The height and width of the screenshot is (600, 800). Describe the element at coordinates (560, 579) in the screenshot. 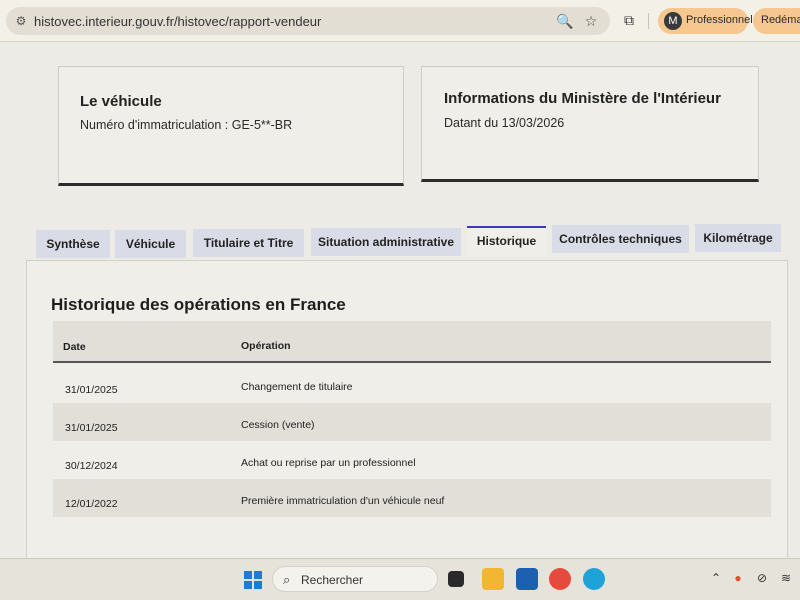

I see `chrome-icon` at that location.